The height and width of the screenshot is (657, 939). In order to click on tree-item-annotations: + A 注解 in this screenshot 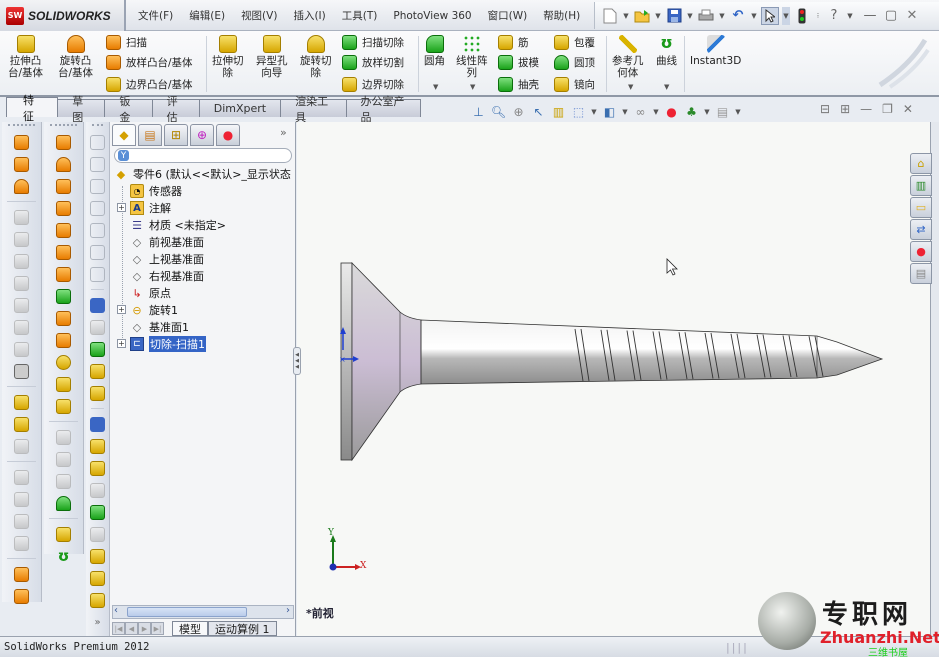, I will do `click(144, 208)`.